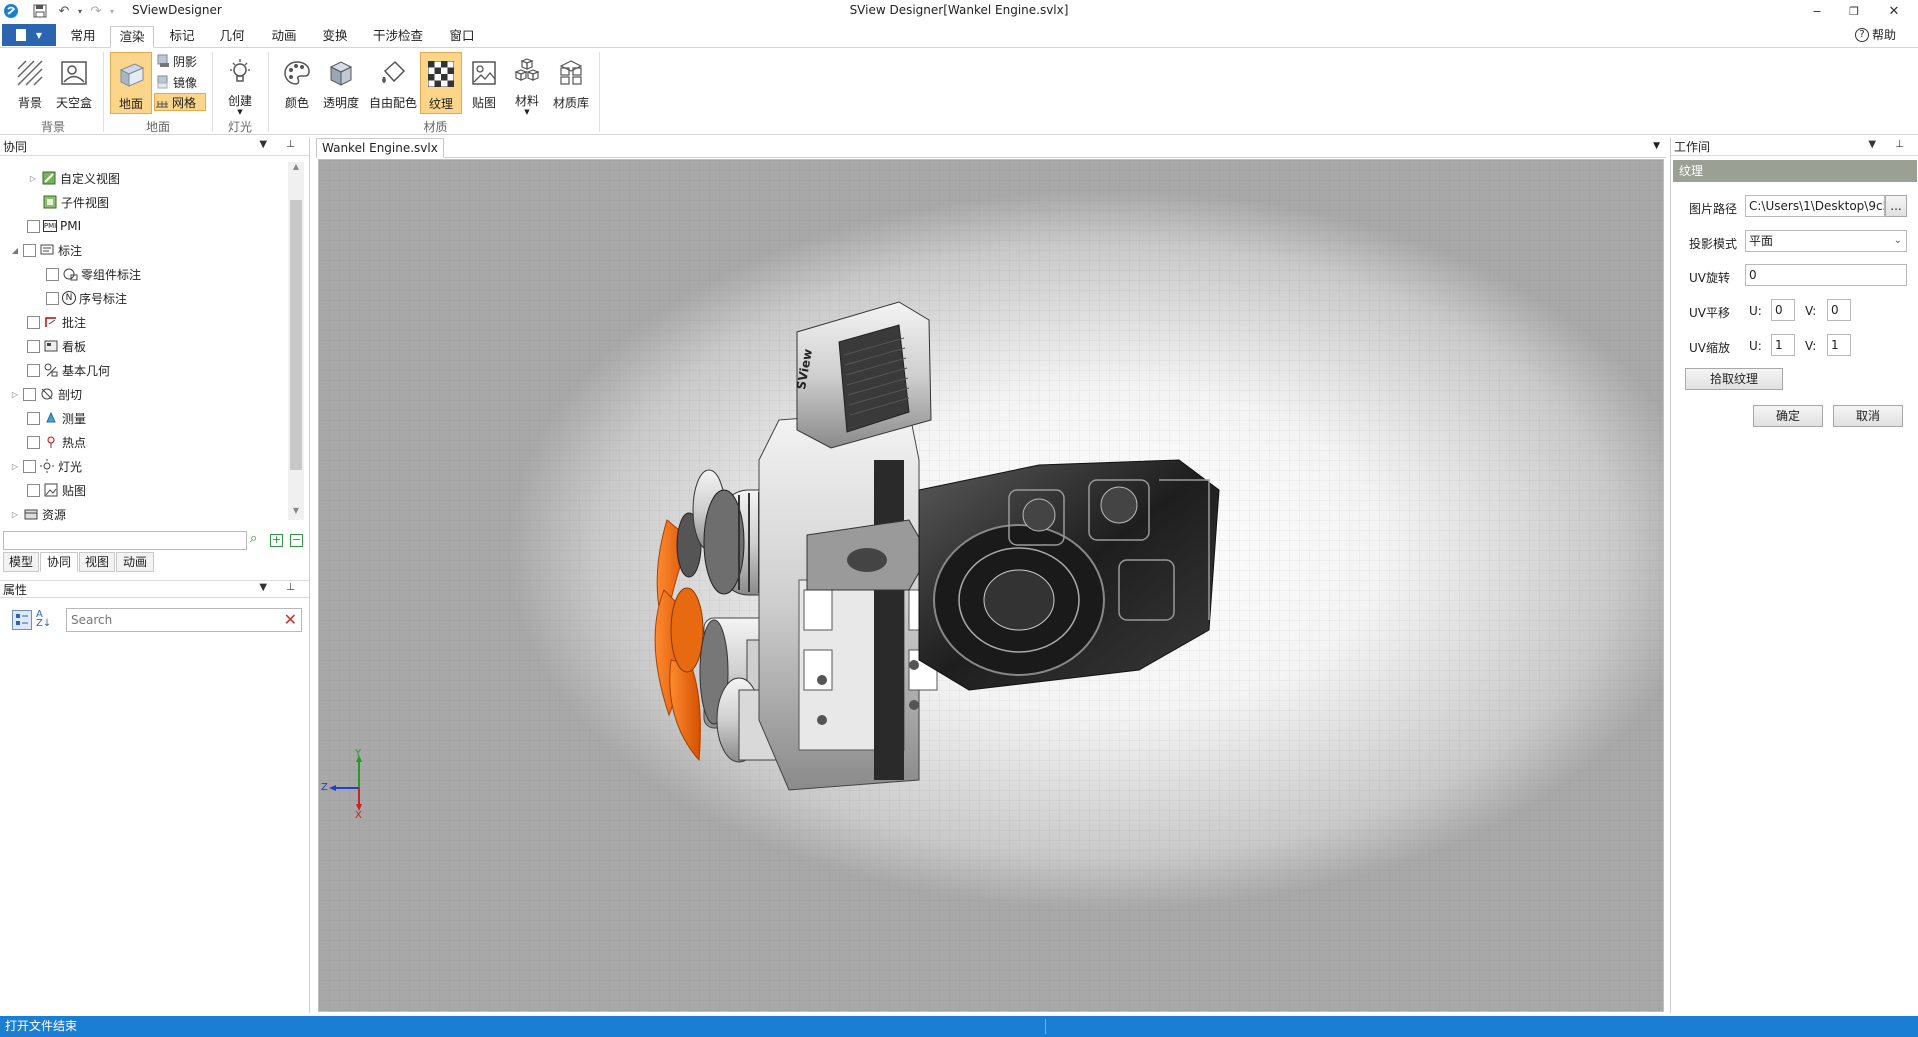 The height and width of the screenshot is (1037, 1918). Describe the element at coordinates (50, 346) in the screenshot. I see `tree-item-board: 看板` at that location.